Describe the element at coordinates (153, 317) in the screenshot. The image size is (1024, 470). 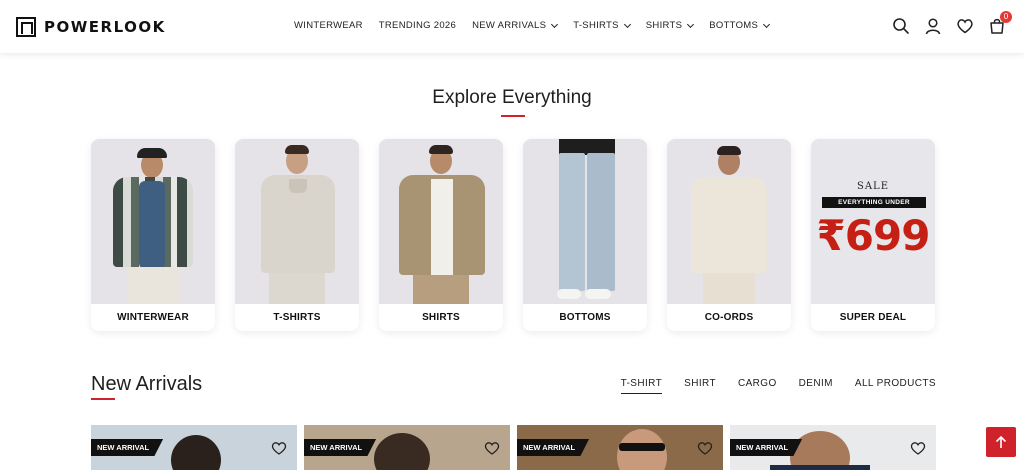
I see `category-label: WINTERWEAR` at that location.